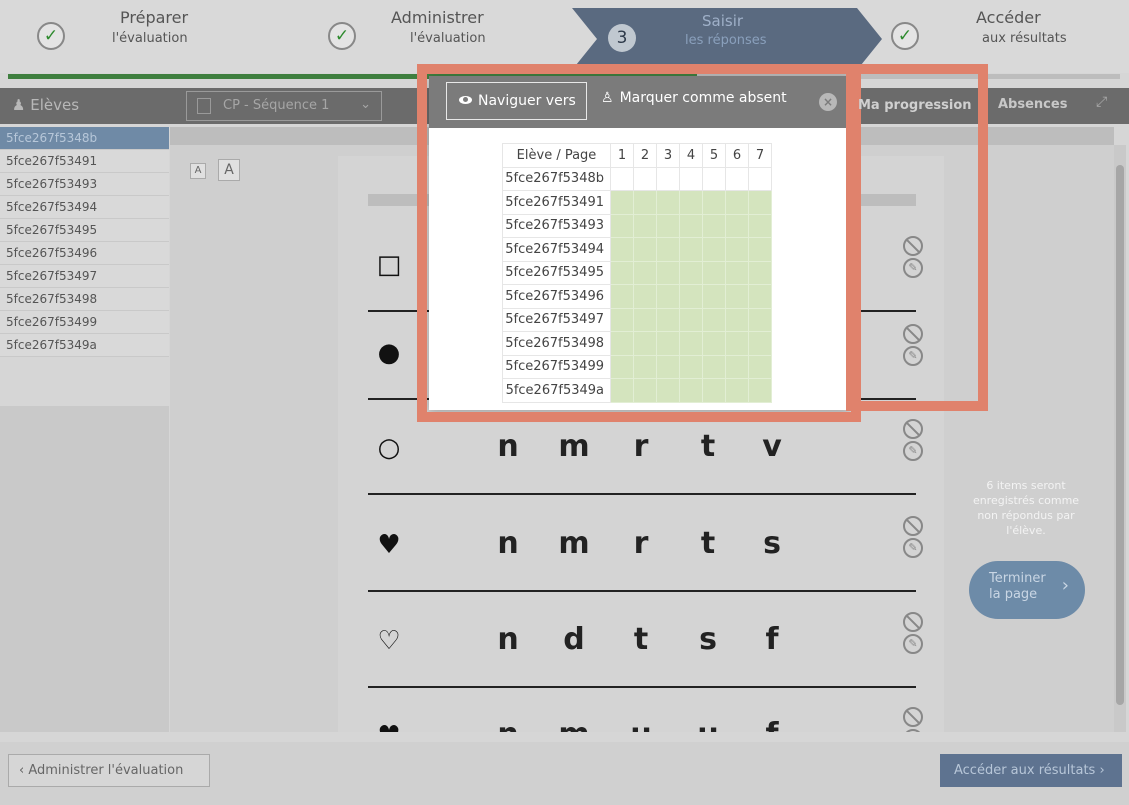  Describe the element at coordinates (84, 345) in the screenshot. I see `student-item: 5fce267f5349a` at that location.